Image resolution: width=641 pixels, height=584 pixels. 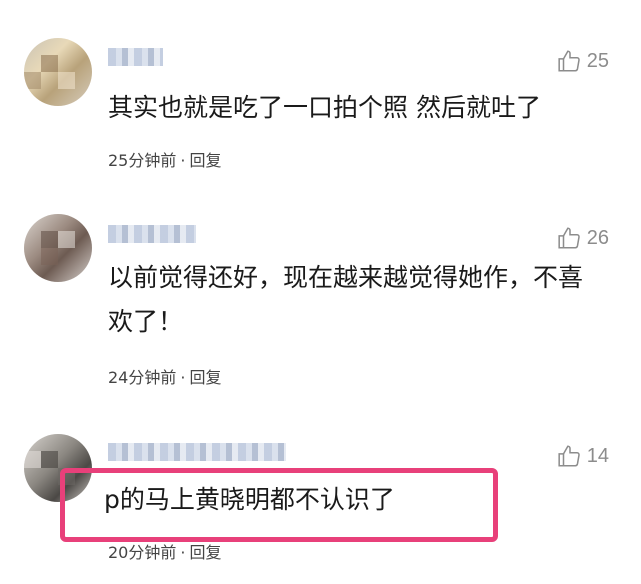 I want to click on like-button: 25, so click(x=583, y=61).